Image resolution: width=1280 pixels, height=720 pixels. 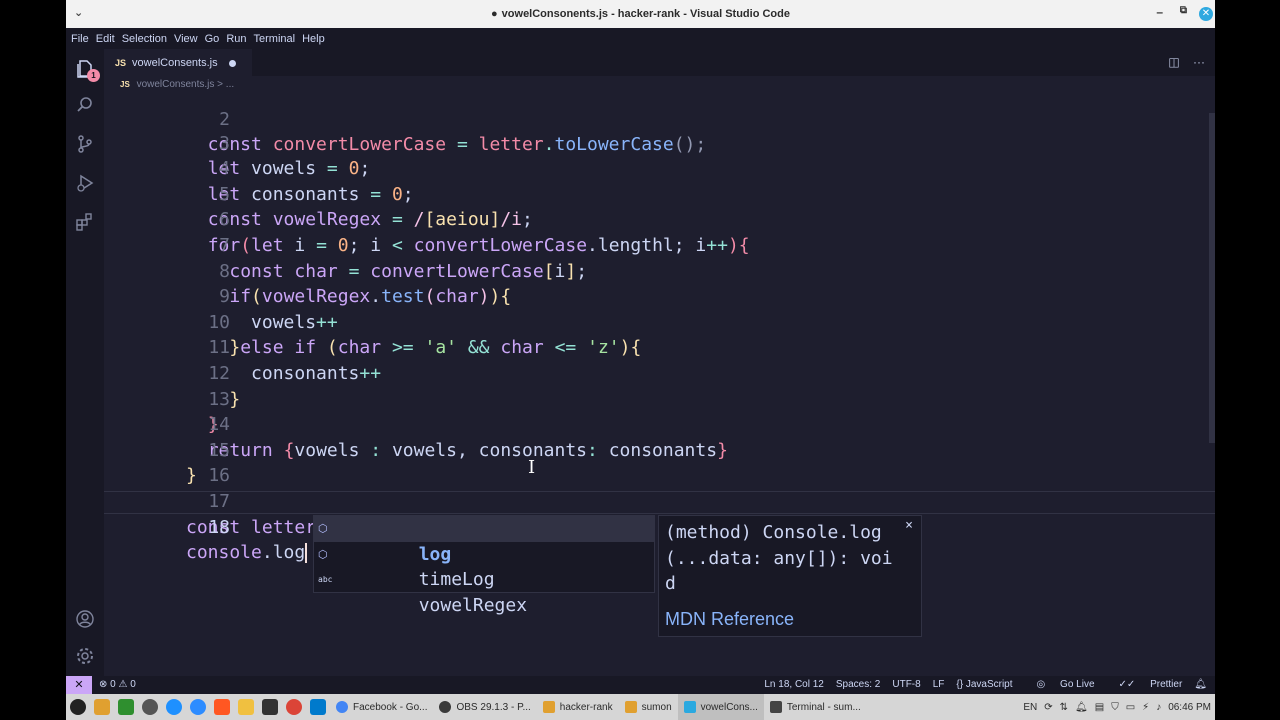 I want to click on volume-icon: ♪, so click(x=1158, y=707).